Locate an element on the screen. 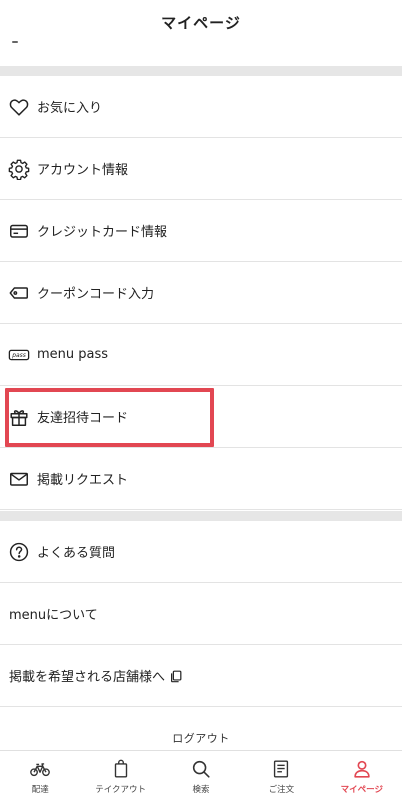  menu-item-faq: よくある質問 is located at coordinates (201, 552).